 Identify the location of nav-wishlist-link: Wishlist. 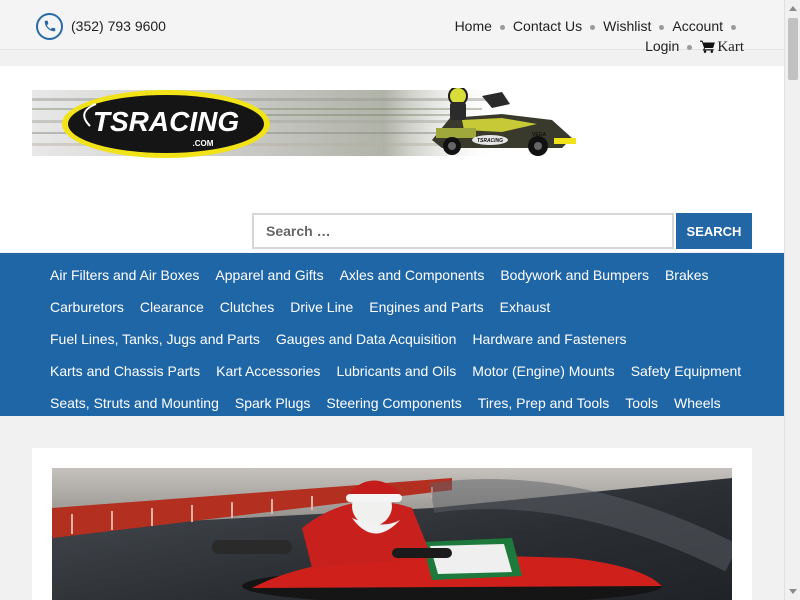
(627, 26).